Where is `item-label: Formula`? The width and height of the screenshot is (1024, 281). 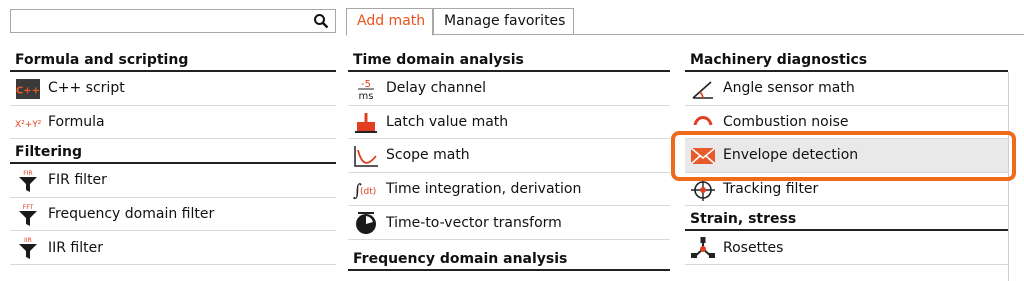 item-label: Formula is located at coordinates (76, 121).